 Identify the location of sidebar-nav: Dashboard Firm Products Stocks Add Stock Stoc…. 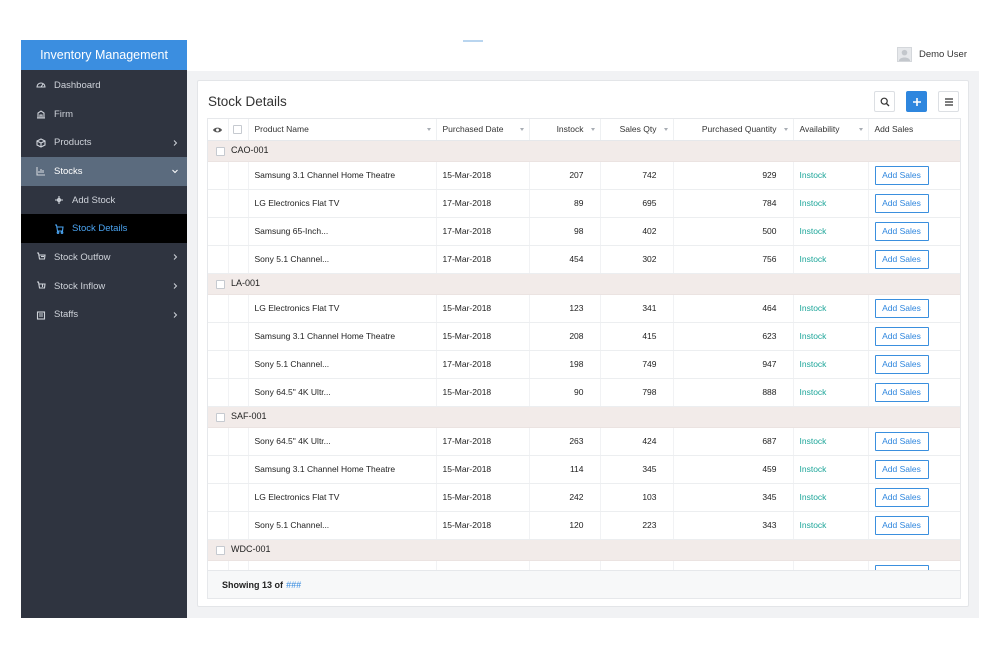
(104, 200).